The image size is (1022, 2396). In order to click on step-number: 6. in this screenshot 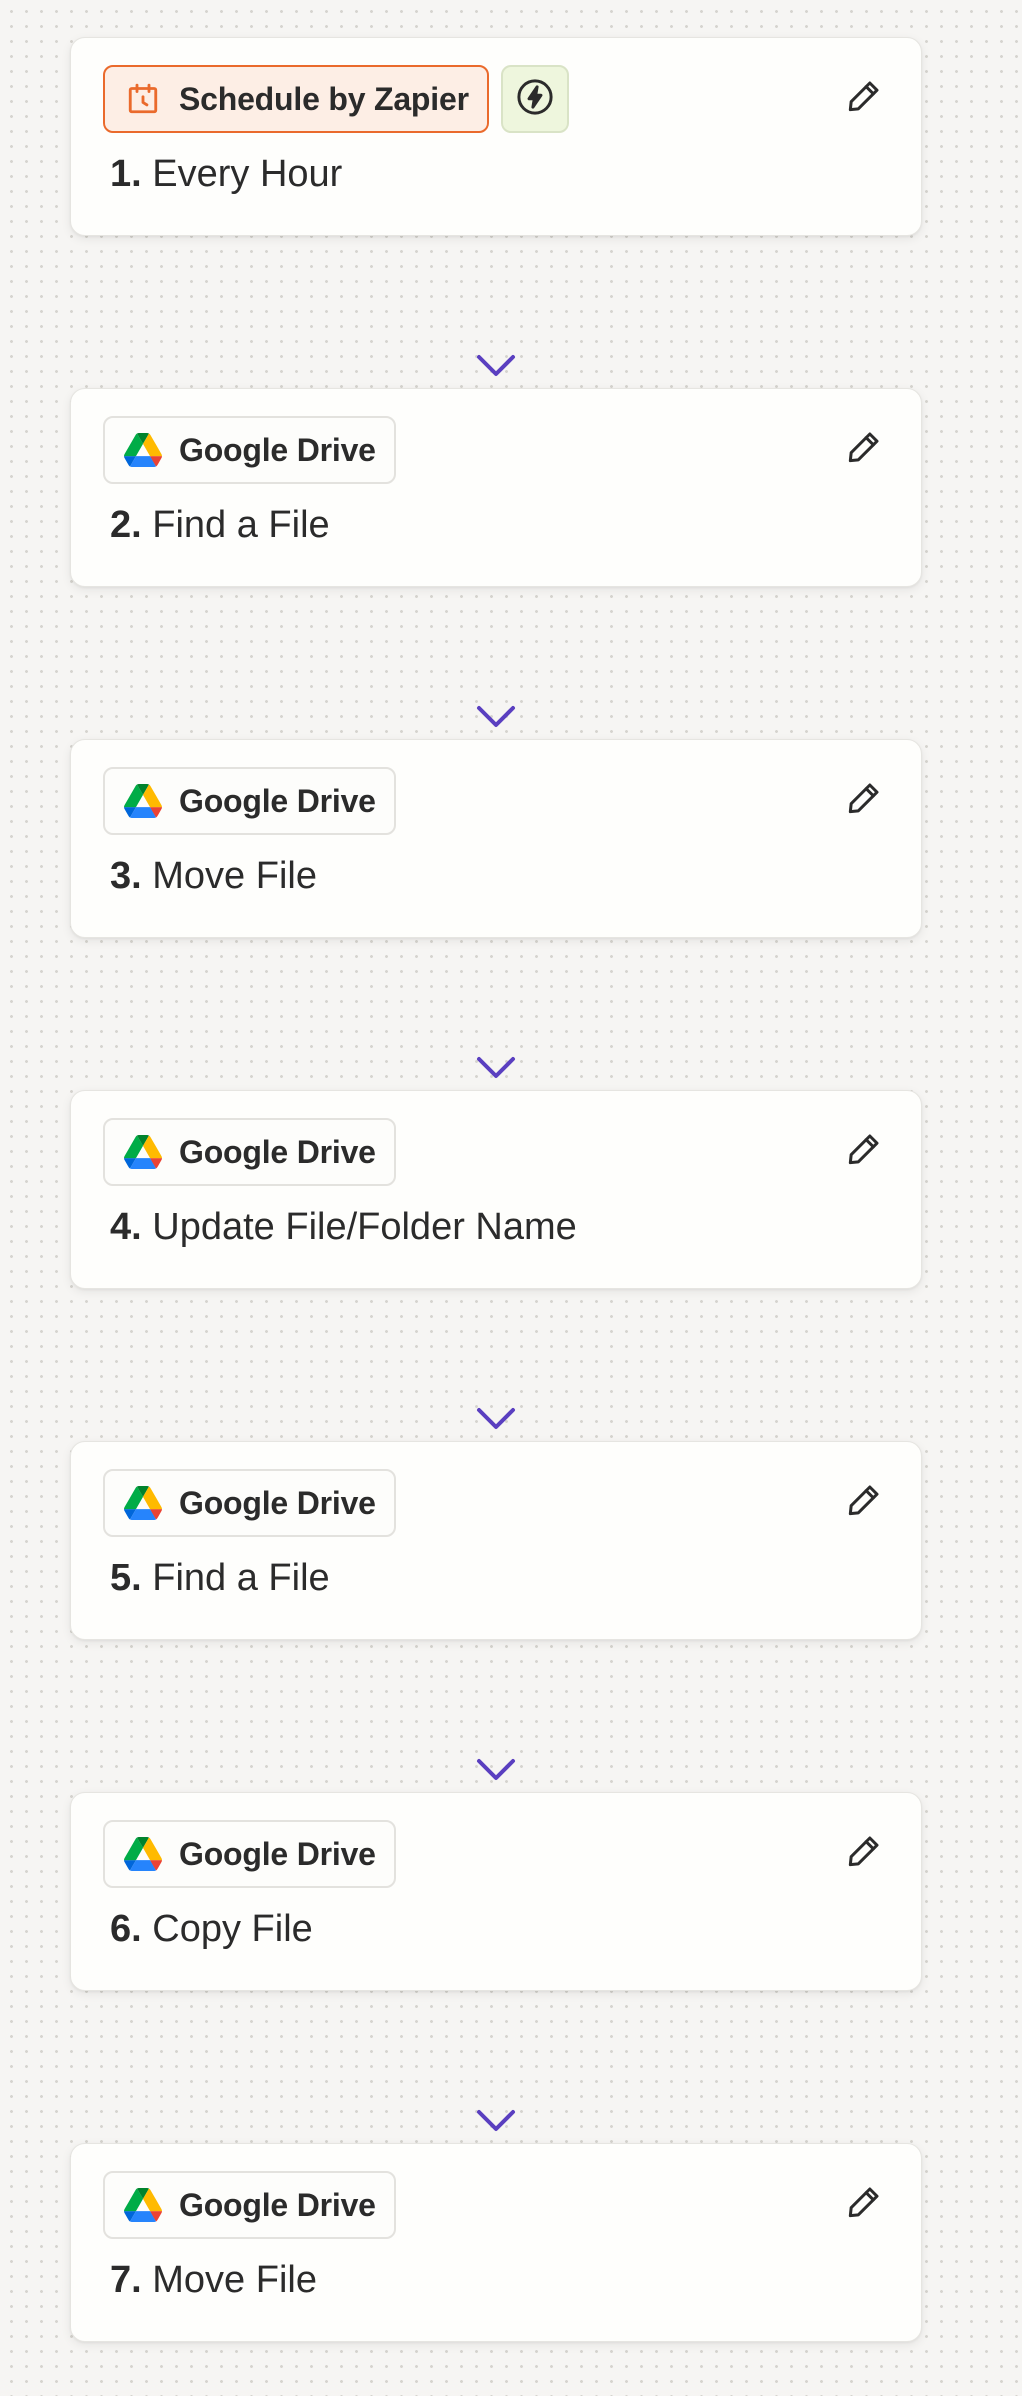, I will do `click(126, 1929)`.